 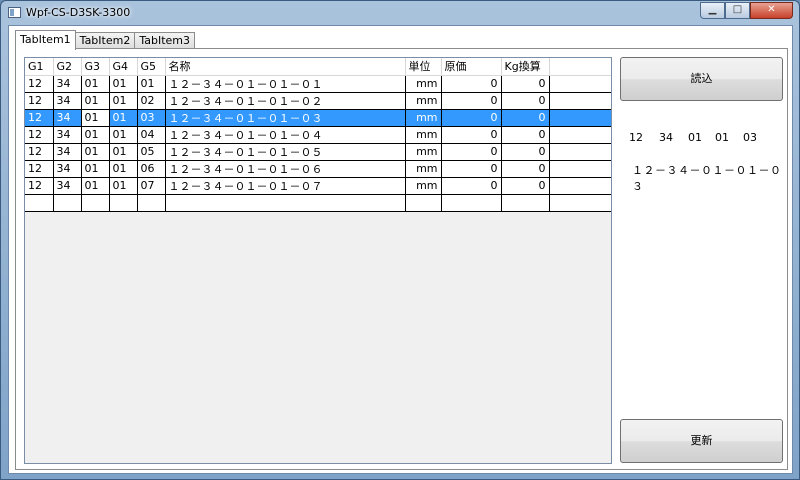 I want to click on app-window-icon, so click(x=14, y=12).